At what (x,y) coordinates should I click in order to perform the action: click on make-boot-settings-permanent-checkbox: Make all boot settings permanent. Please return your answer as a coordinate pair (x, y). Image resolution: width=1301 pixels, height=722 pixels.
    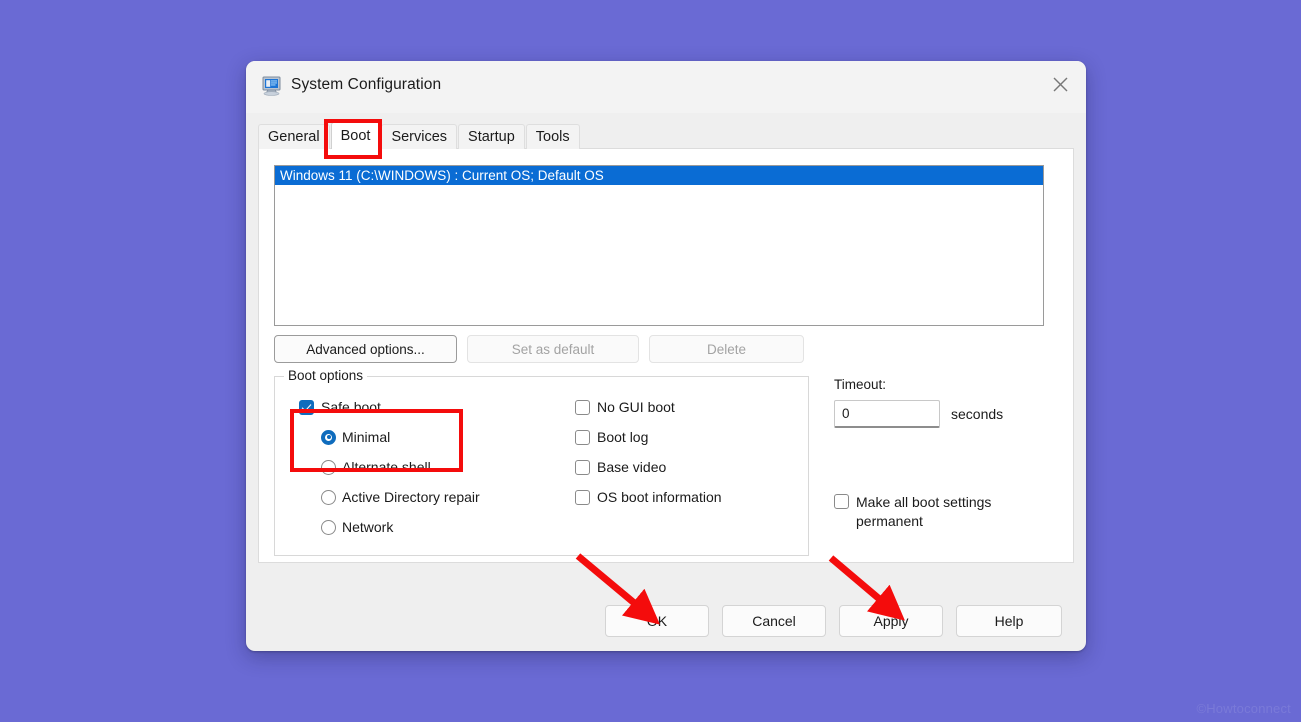
    Looking at the image, I should click on (941, 512).